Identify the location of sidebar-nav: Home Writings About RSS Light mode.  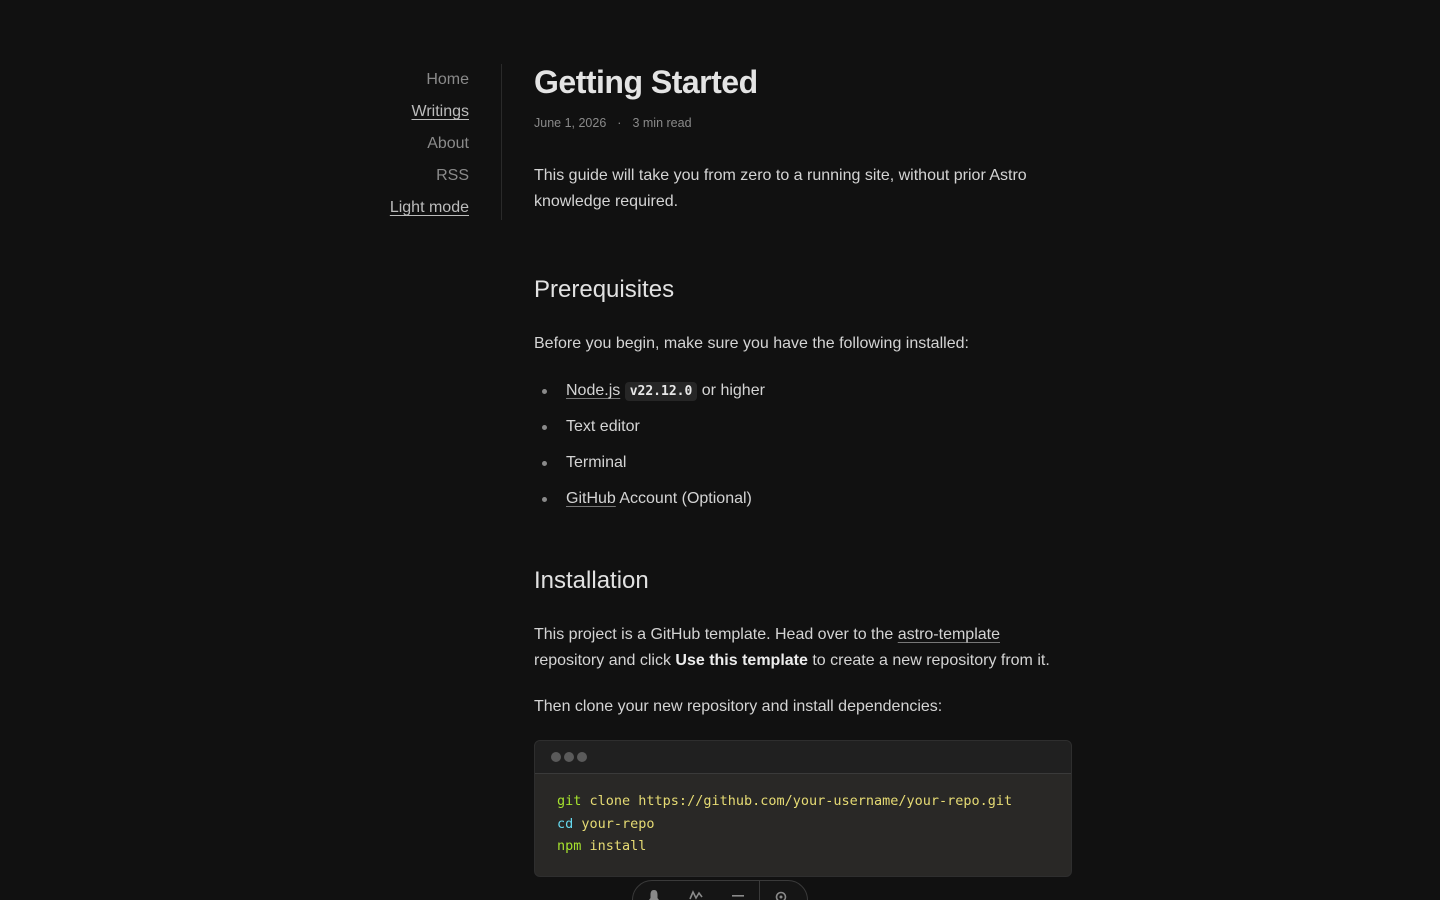
(421, 142).